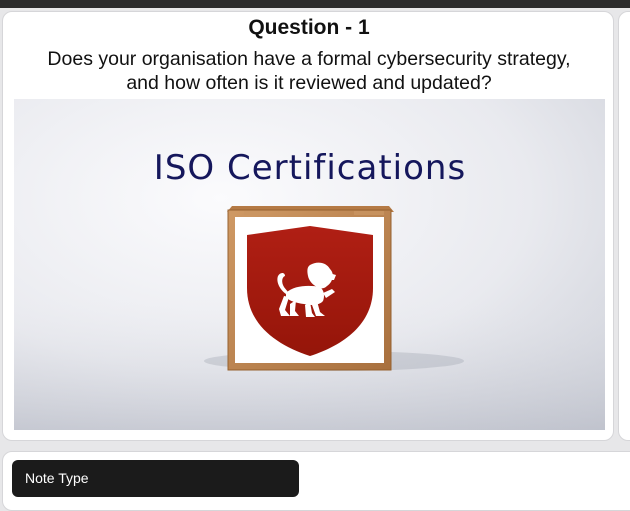  I want to click on next-question-card-edge, so click(624, 226).